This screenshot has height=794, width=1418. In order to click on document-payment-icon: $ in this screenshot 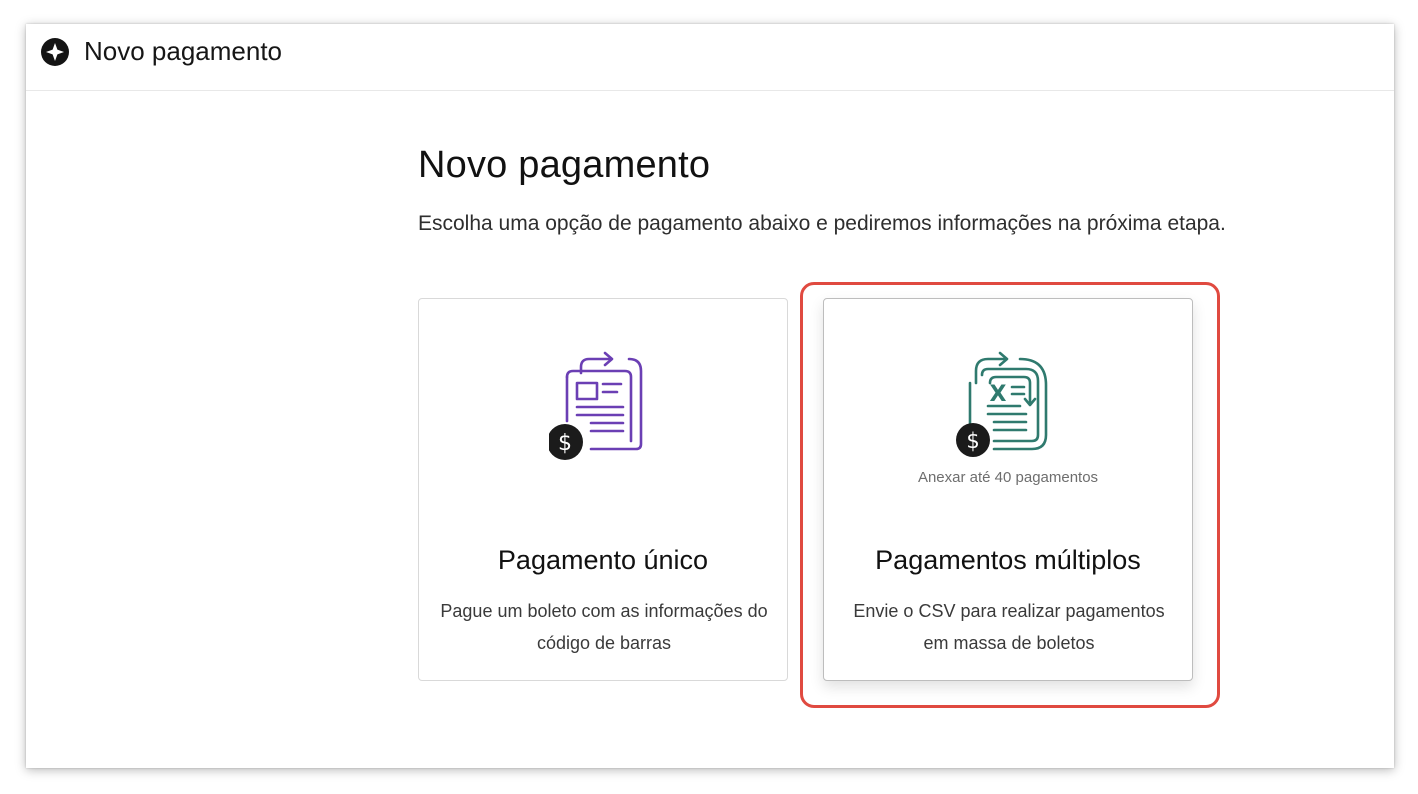, I will do `click(596, 405)`.